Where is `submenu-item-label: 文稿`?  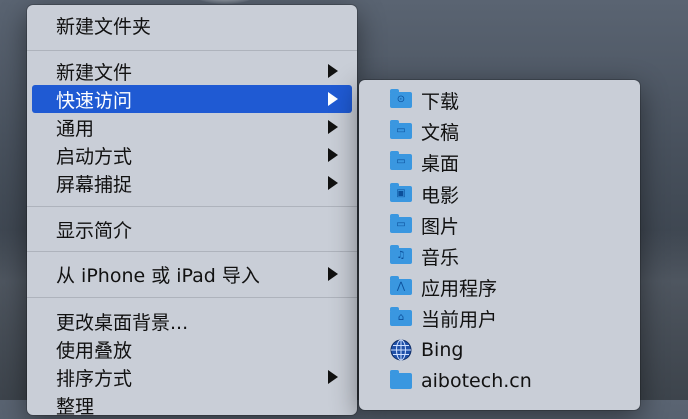
submenu-item-label: 文稿 is located at coordinates (440, 132).